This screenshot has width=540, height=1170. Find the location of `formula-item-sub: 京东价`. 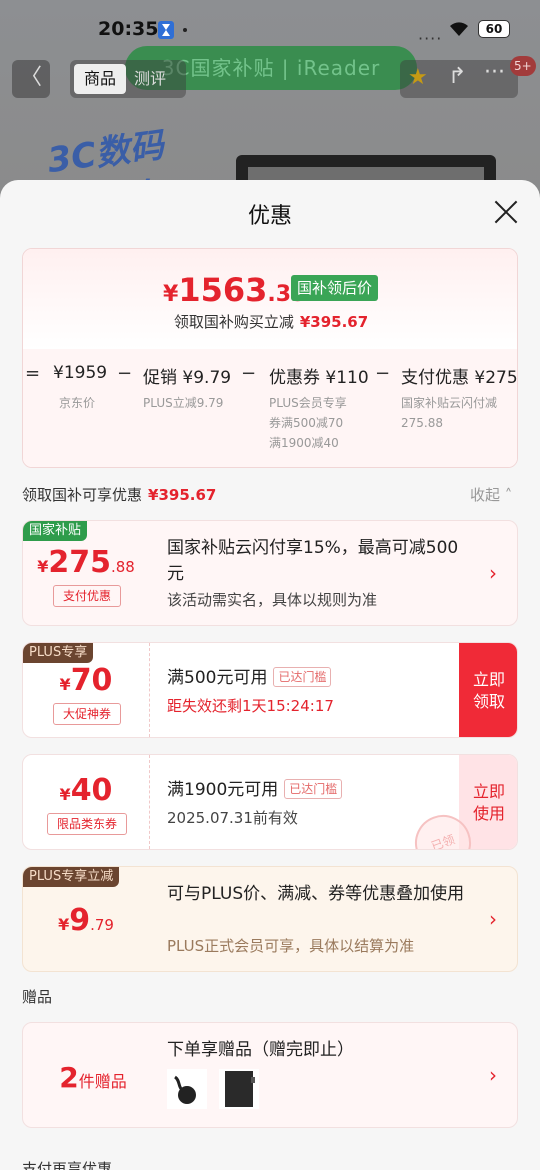

formula-item-sub: 京东价 is located at coordinates (77, 403).